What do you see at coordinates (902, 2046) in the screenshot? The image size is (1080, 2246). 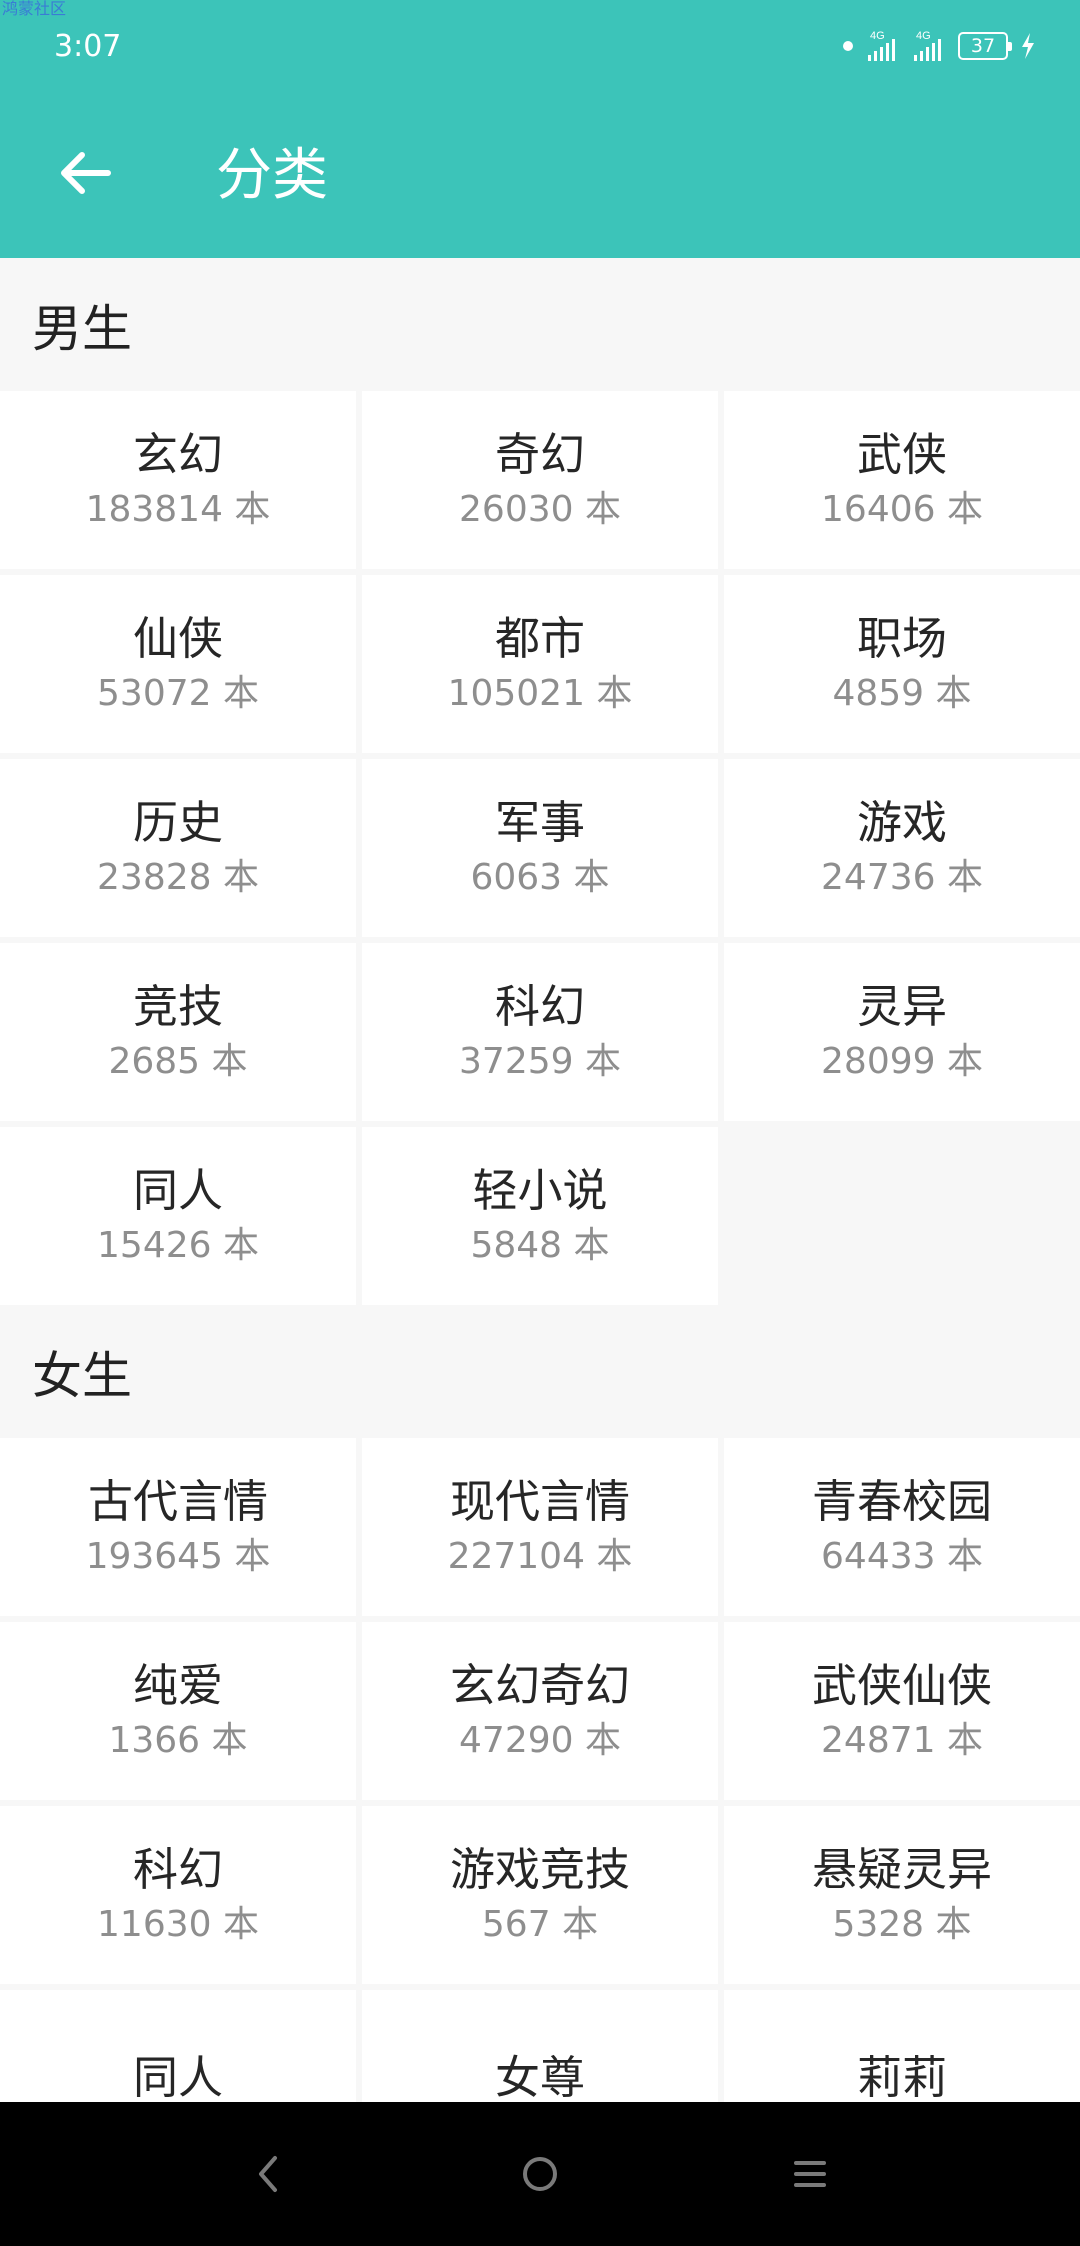 I see `category-cell: 莉莉` at bounding box center [902, 2046].